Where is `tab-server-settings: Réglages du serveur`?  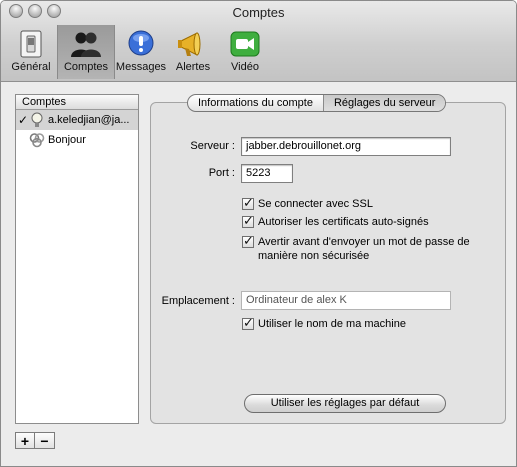 tab-server-settings: Réglages du serveur is located at coordinates (384, 103).